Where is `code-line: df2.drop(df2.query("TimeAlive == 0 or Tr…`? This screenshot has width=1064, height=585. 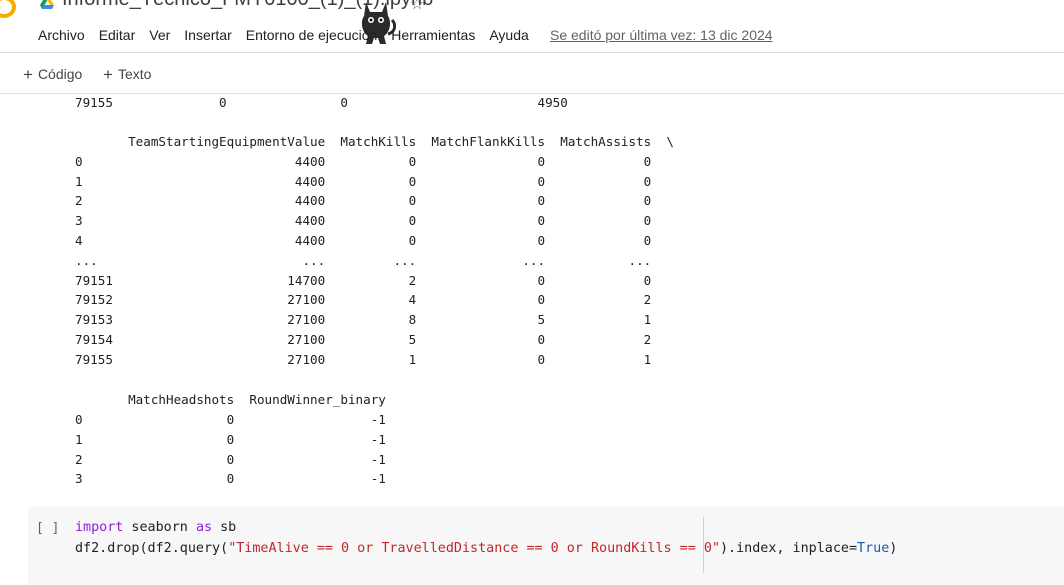 code-line: df2.drop(df2.query("TimeAlive == 0 or Tr… is located at coordinates (486, 548).